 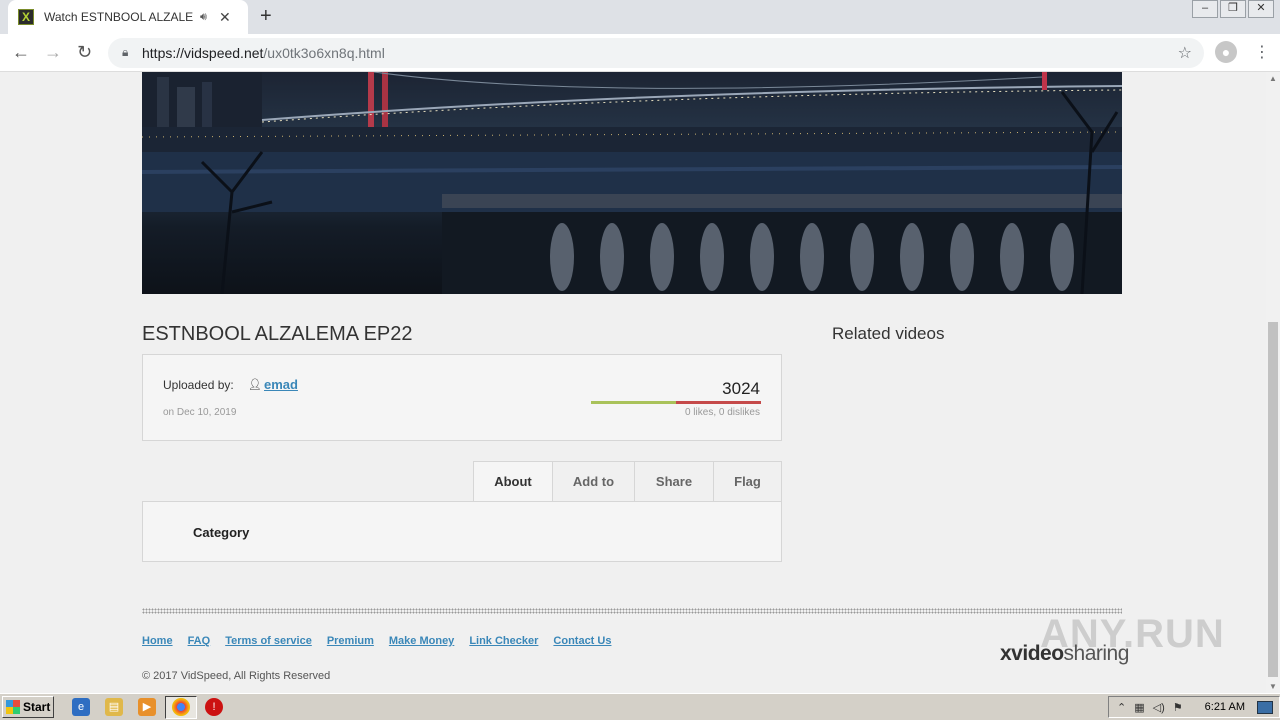 I want to click on scroll-up-icon: ▲, so click(x=1273, y=78).